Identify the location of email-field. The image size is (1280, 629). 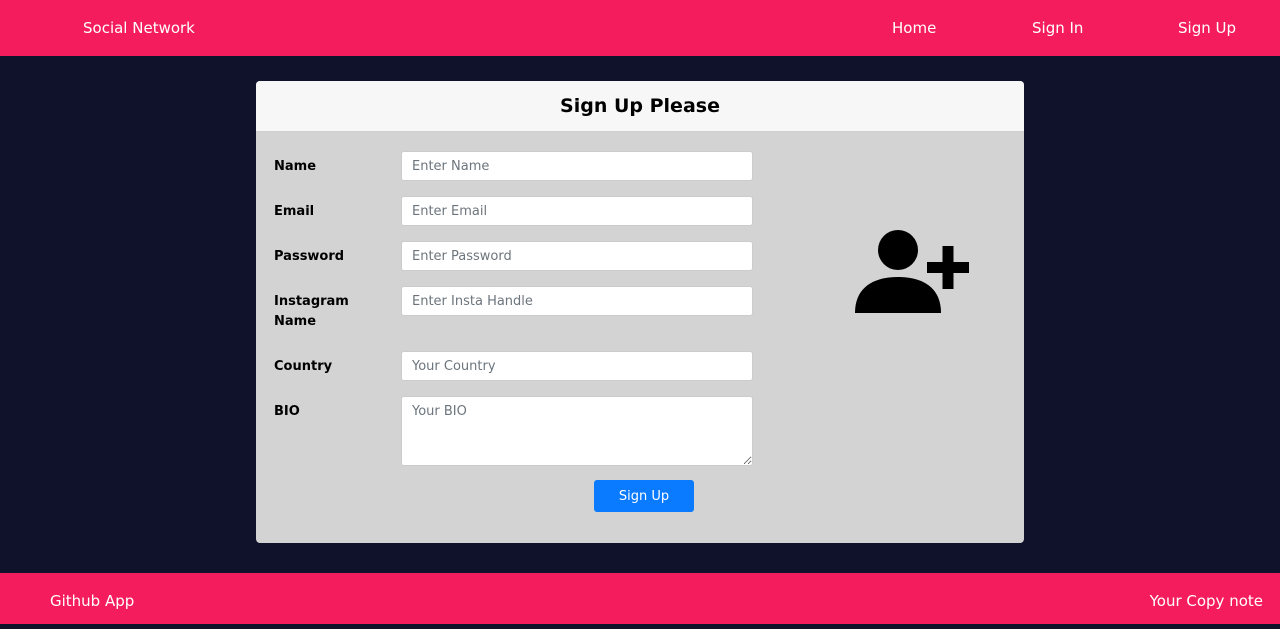
(577, 211).